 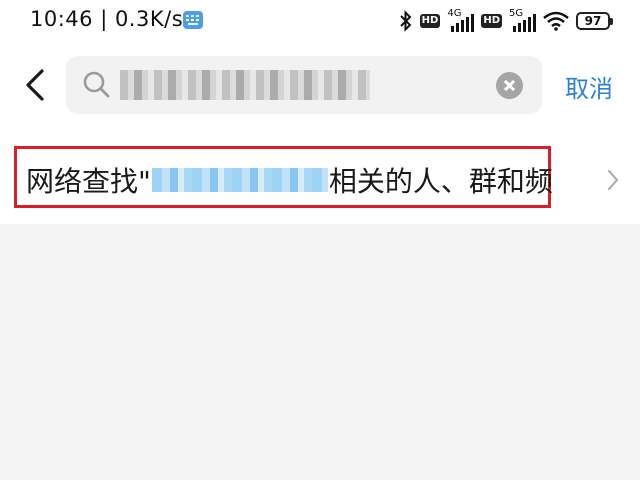 What do you see at coordinates (96, 84) in the screenshot?
I see `search-icon` at bounding box center [96, 84].